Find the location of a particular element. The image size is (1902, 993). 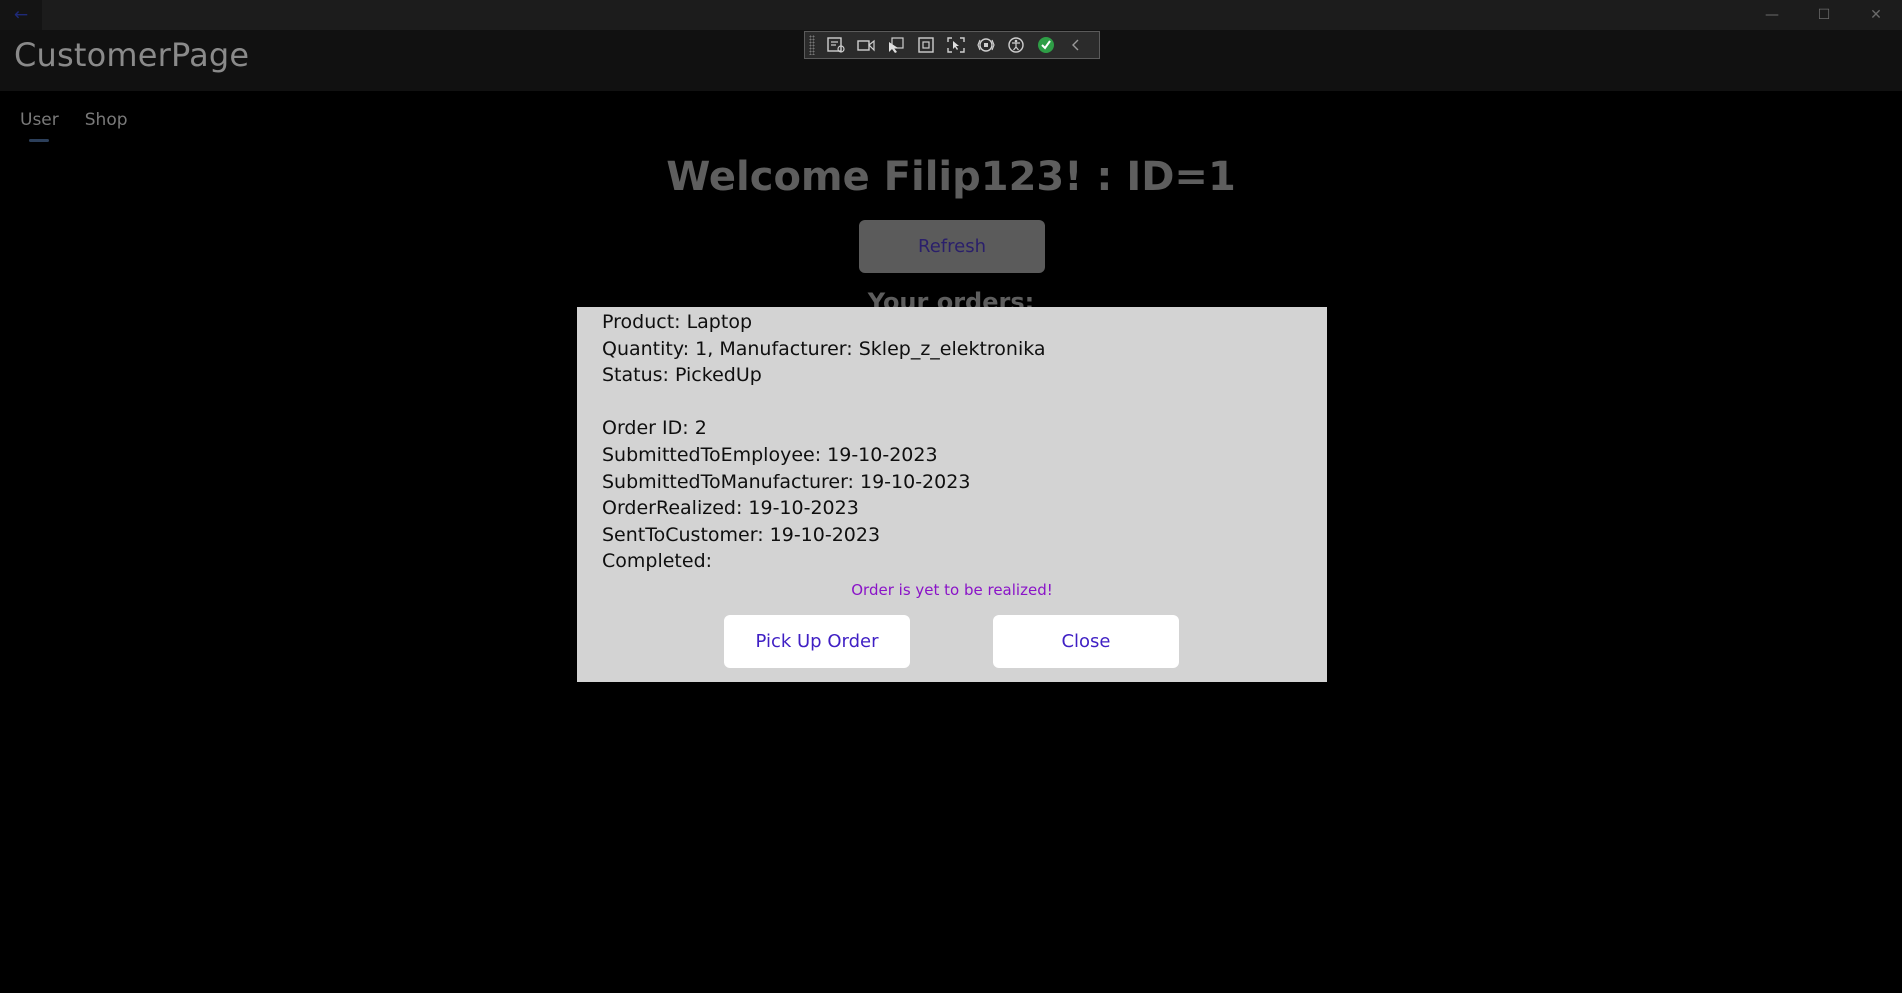

tab-user: User is located at coordinates (39, 126).